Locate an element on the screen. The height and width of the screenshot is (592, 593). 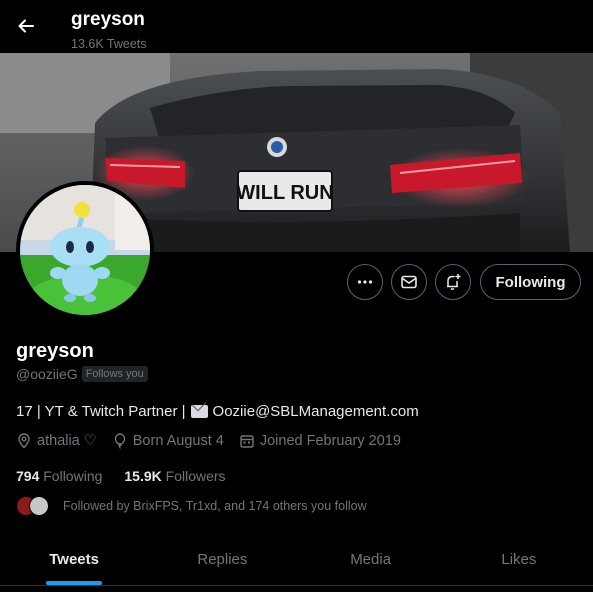
bio-email: Ooziie@SBLManagement.com is located at coordinates (315, 411).